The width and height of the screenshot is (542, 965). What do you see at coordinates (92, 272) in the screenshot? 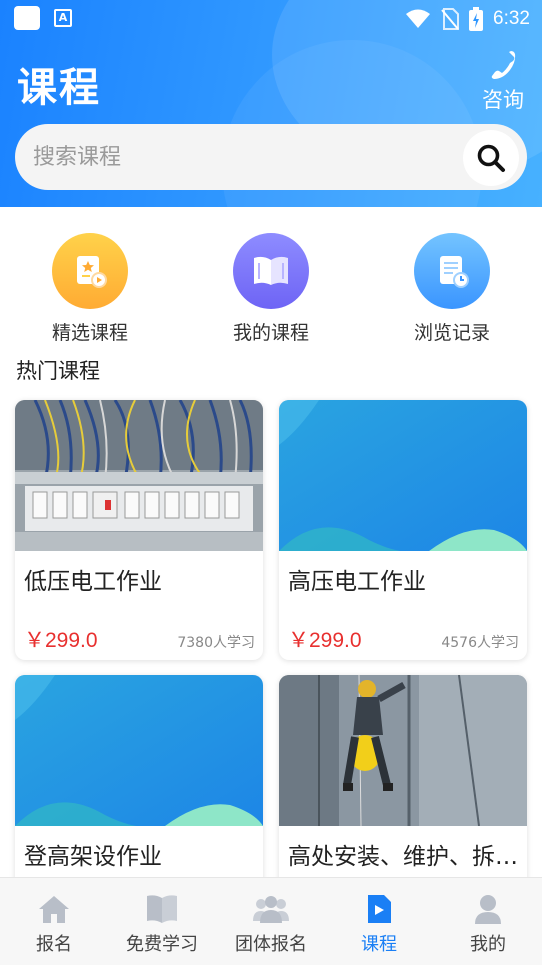
I see `featured-course-icon` at bounding box center [92, 272].